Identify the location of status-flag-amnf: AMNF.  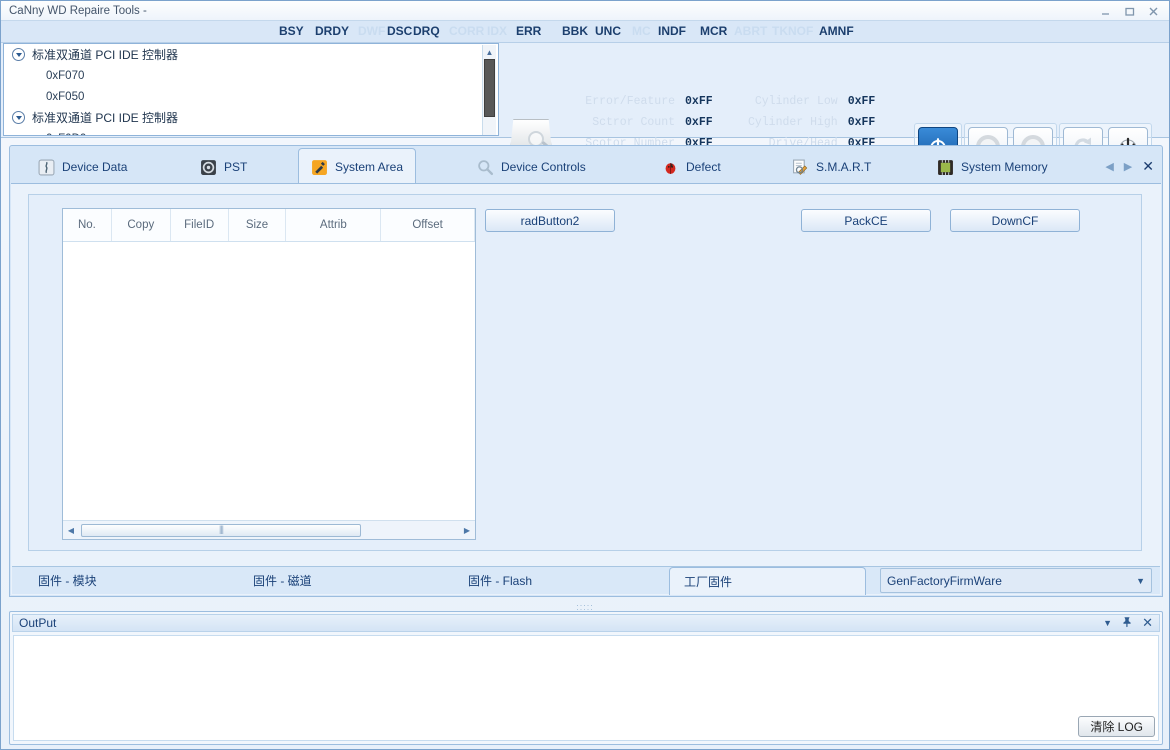
(836, 31).